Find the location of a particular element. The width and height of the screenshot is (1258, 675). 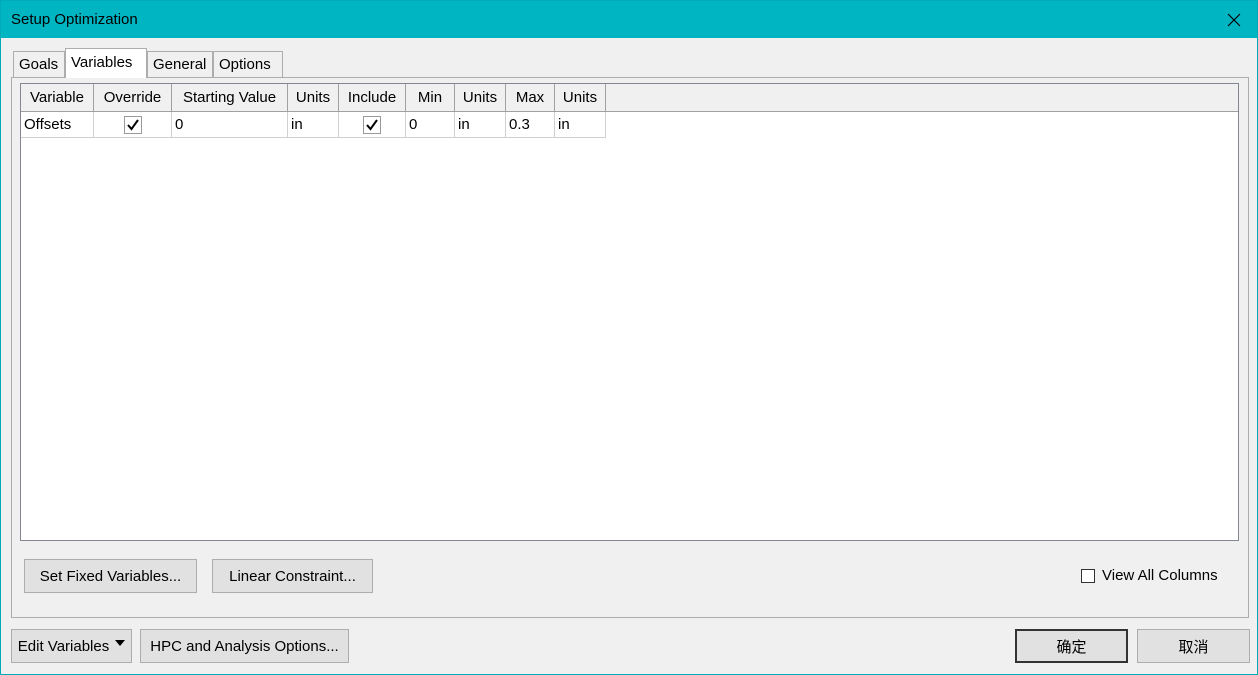

table-row: Offsets 0 in 0 in 0.3 in is located at coordinates (313, 125).